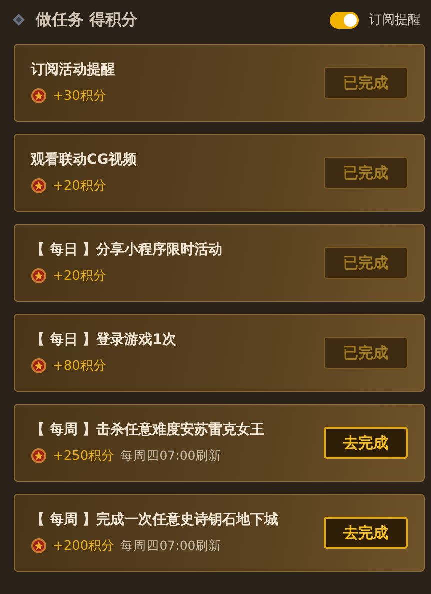 This screenshot has height=594, width=431. I want to click on task-title: 【 每周 】完成一次任意史诗钥石地下城, so click(155, 520).